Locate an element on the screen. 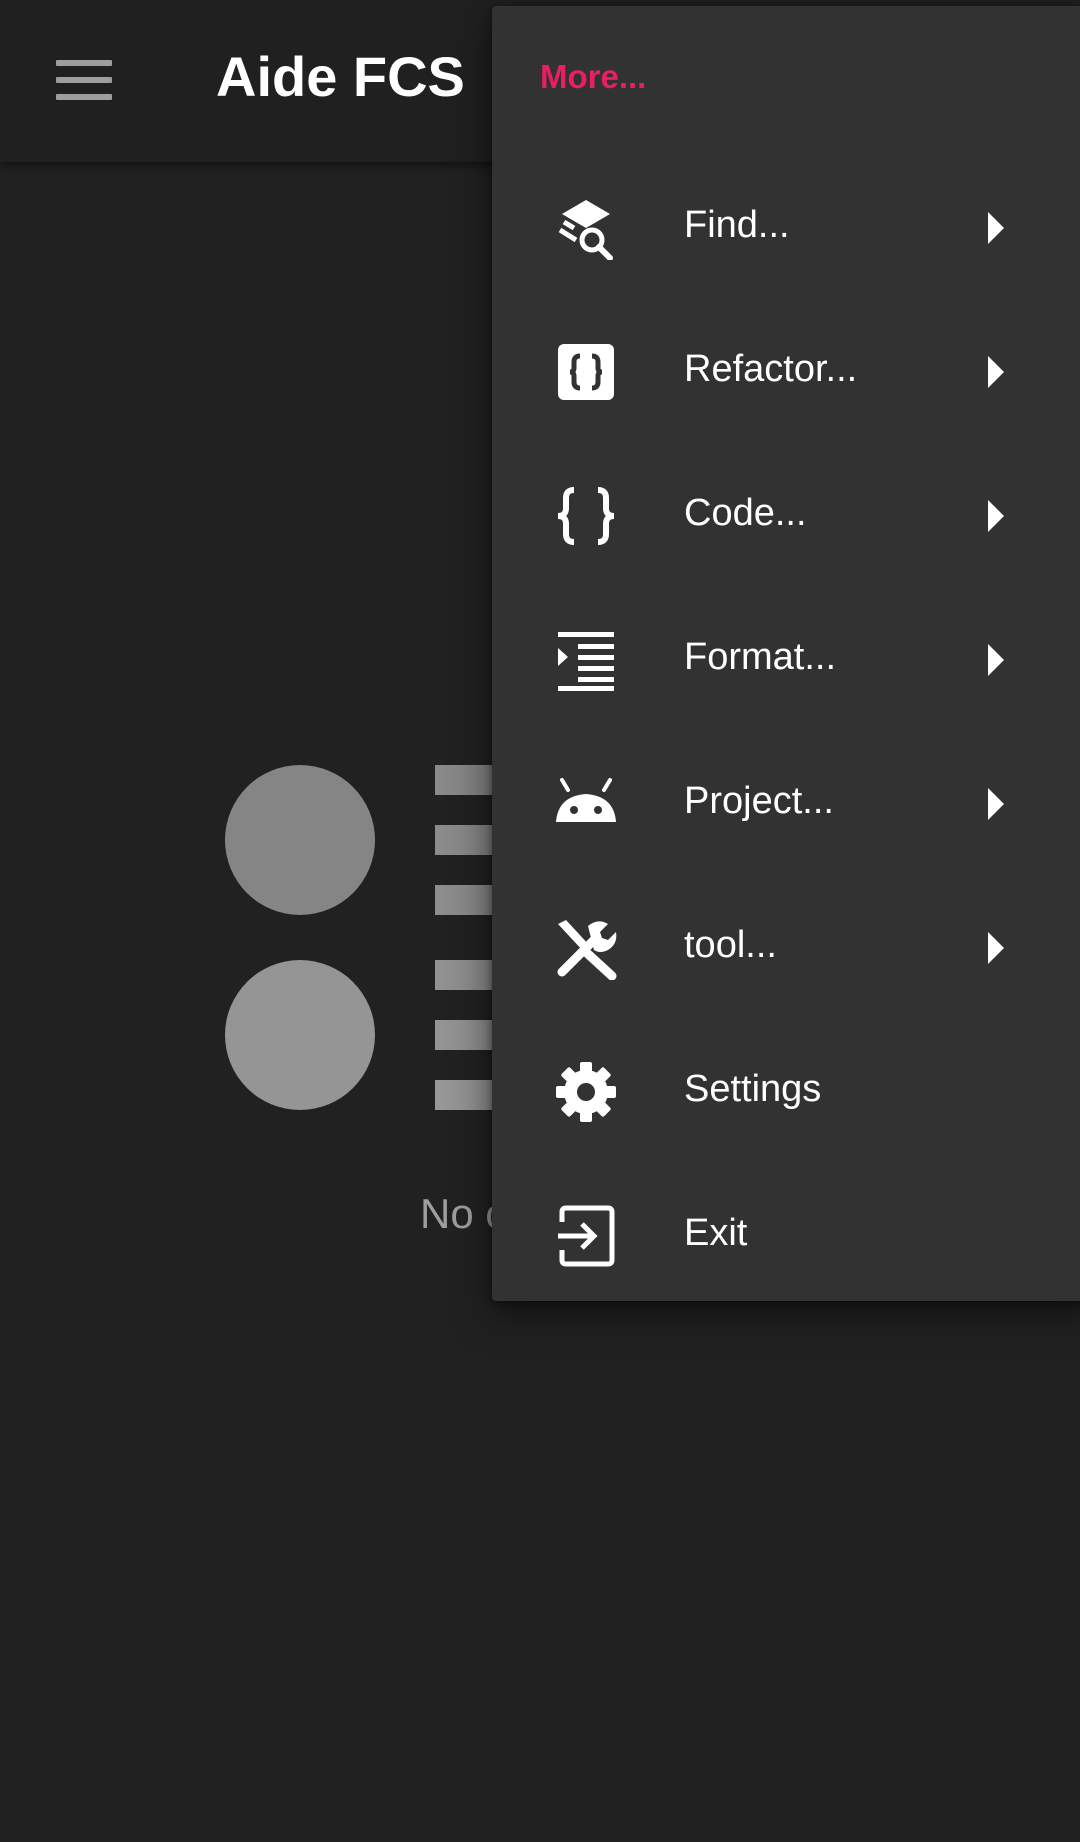  hamburger-menu-icon is located at coordinates (84, 80).